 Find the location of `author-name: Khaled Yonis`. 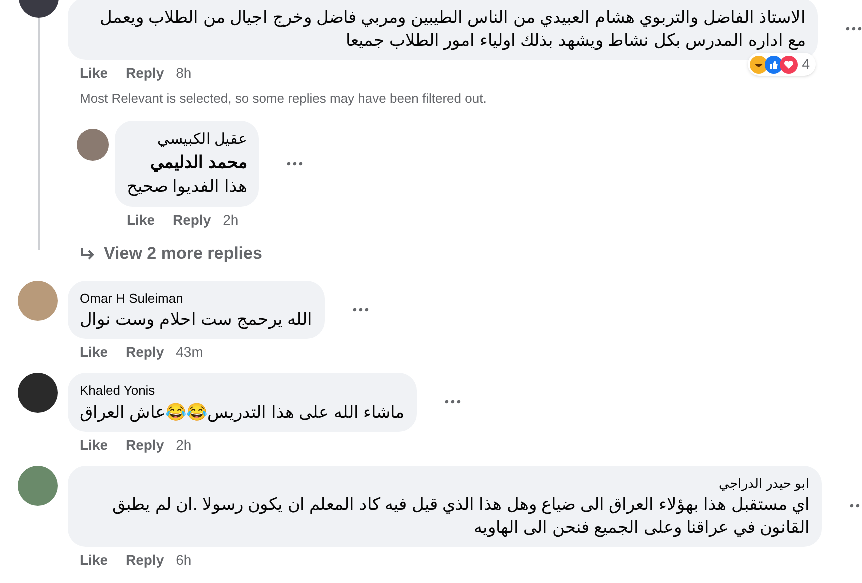

author-name: Khaled Yonis is located at coordinates (242, 390).